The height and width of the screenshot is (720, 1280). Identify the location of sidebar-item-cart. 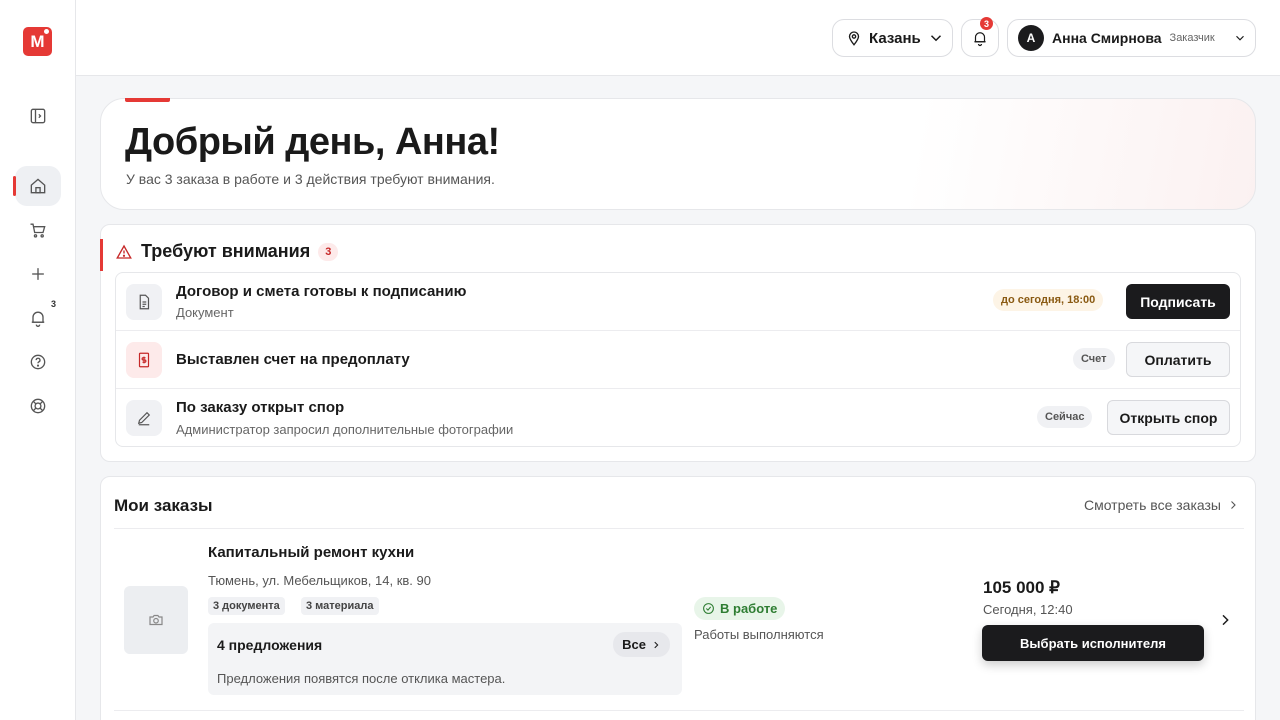
(38, 230).